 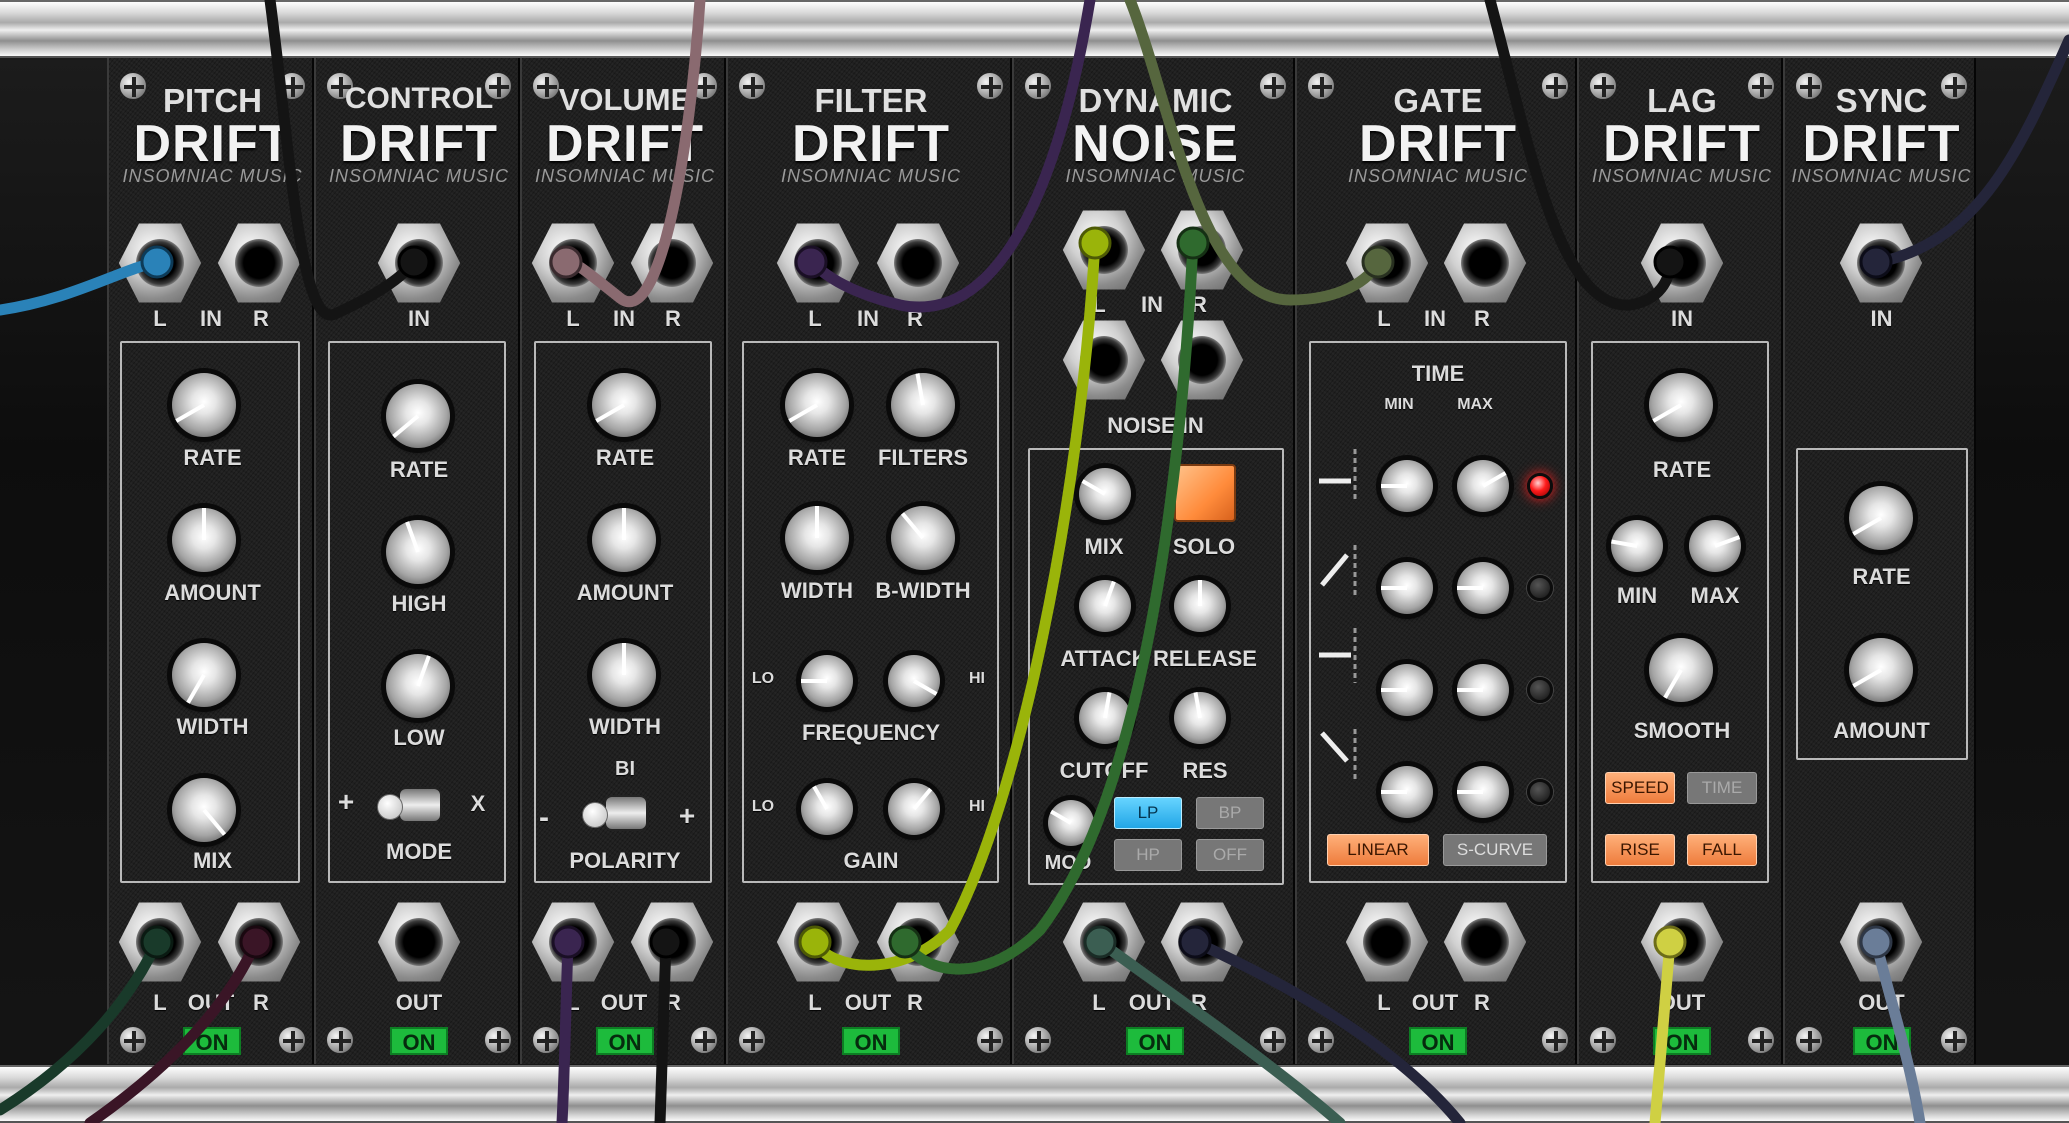 What do you see at coordinates (1640, 788) in the screenshot?
I see `speed-button: SPEED` at bounding box center [1640, 788].